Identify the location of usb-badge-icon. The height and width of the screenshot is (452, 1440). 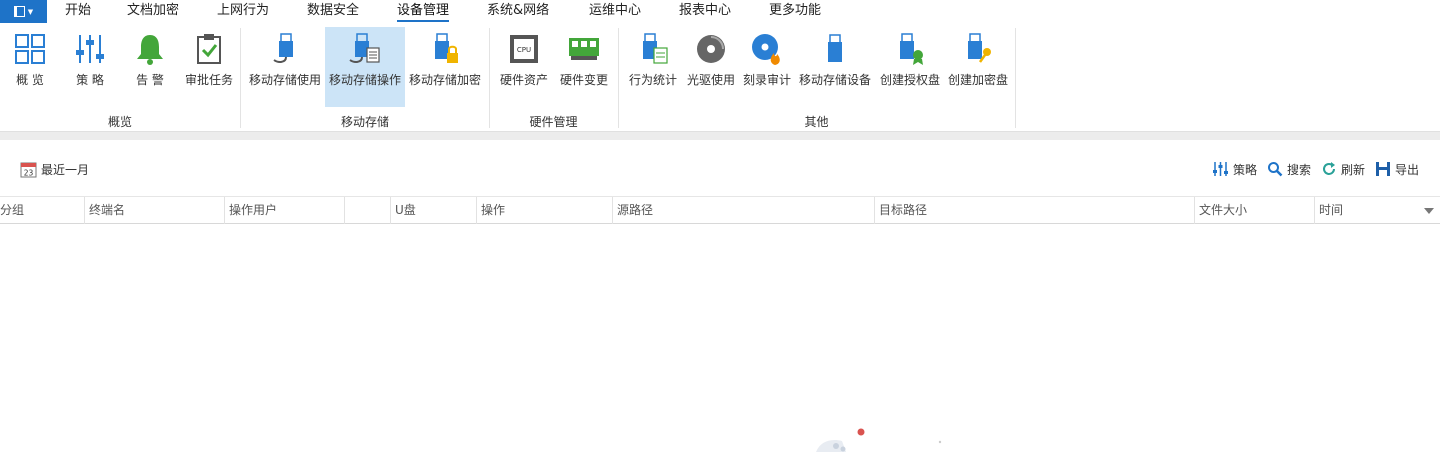
(911, 49).